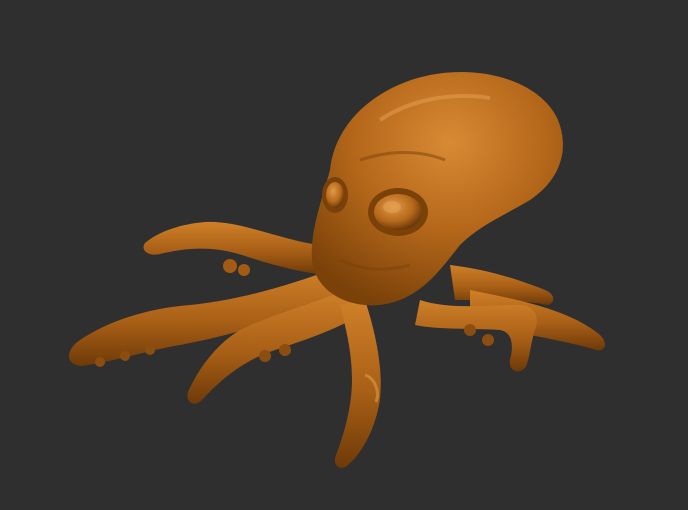 This screenshot has width=688, height=510. I want to click on eye-right, so click(398, 212).